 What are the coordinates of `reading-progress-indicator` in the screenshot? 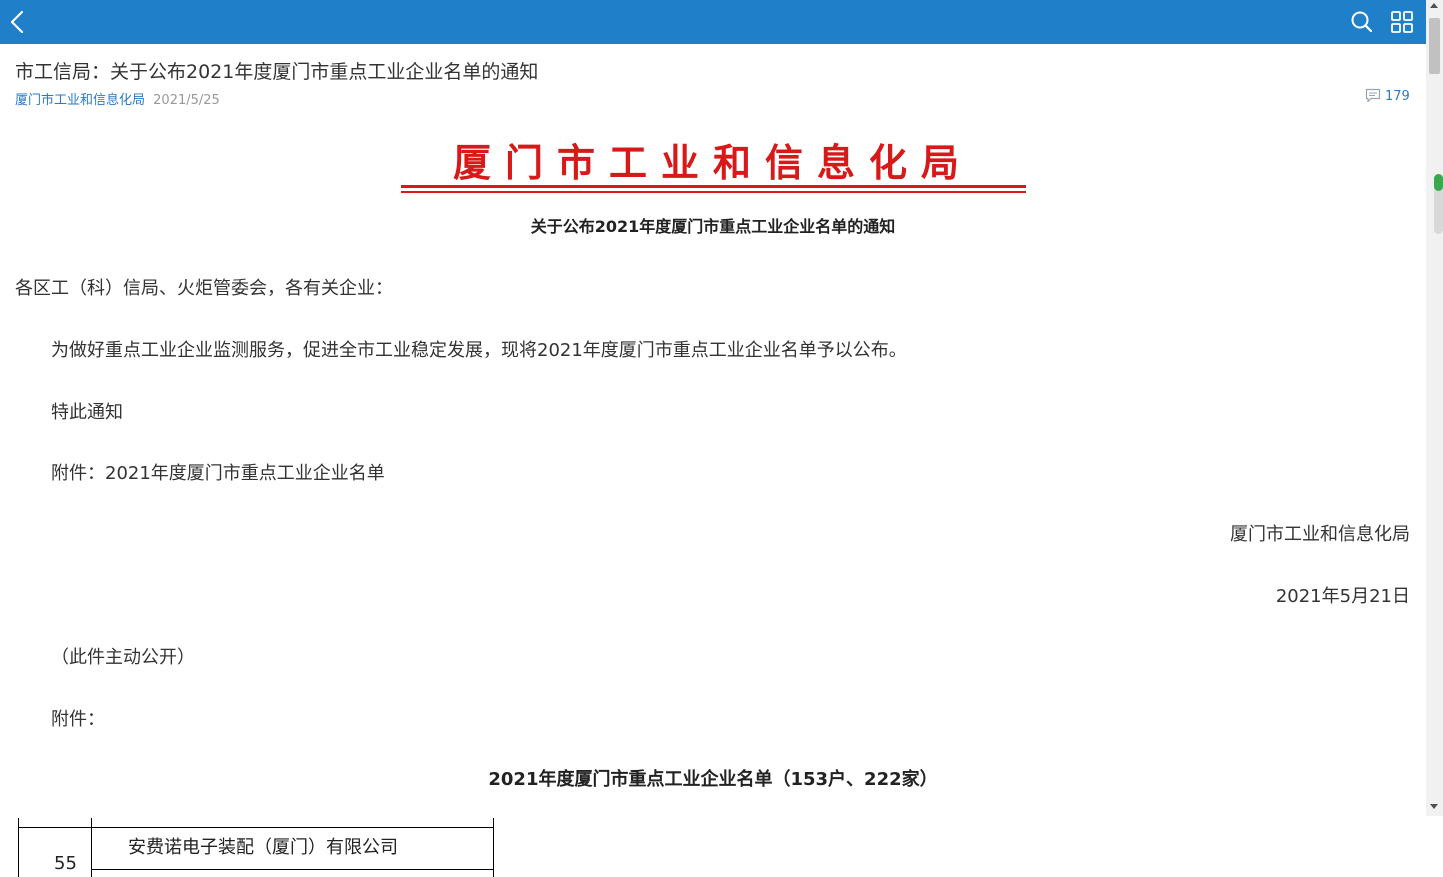 It's located at (1438, 204).